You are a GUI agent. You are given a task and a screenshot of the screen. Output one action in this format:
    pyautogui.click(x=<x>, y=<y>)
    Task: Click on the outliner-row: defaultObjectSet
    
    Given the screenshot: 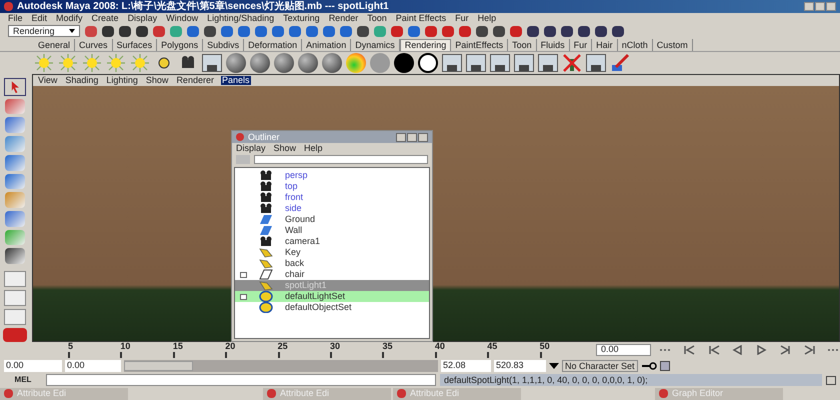 What is the action you would take?
    pyautogui.click(x=332, y=307)
    